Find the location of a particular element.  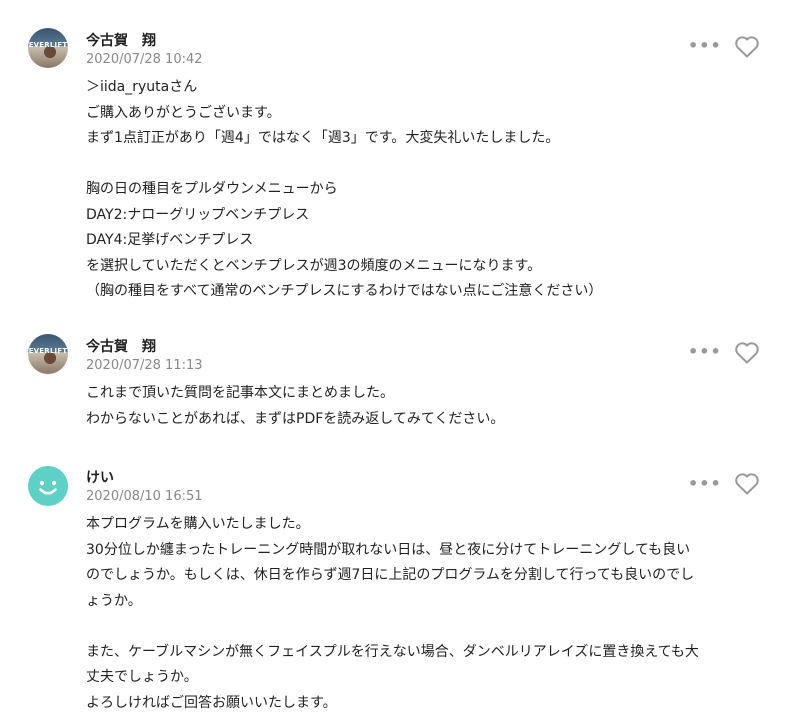

avatar is located at coordinates (48, 486).